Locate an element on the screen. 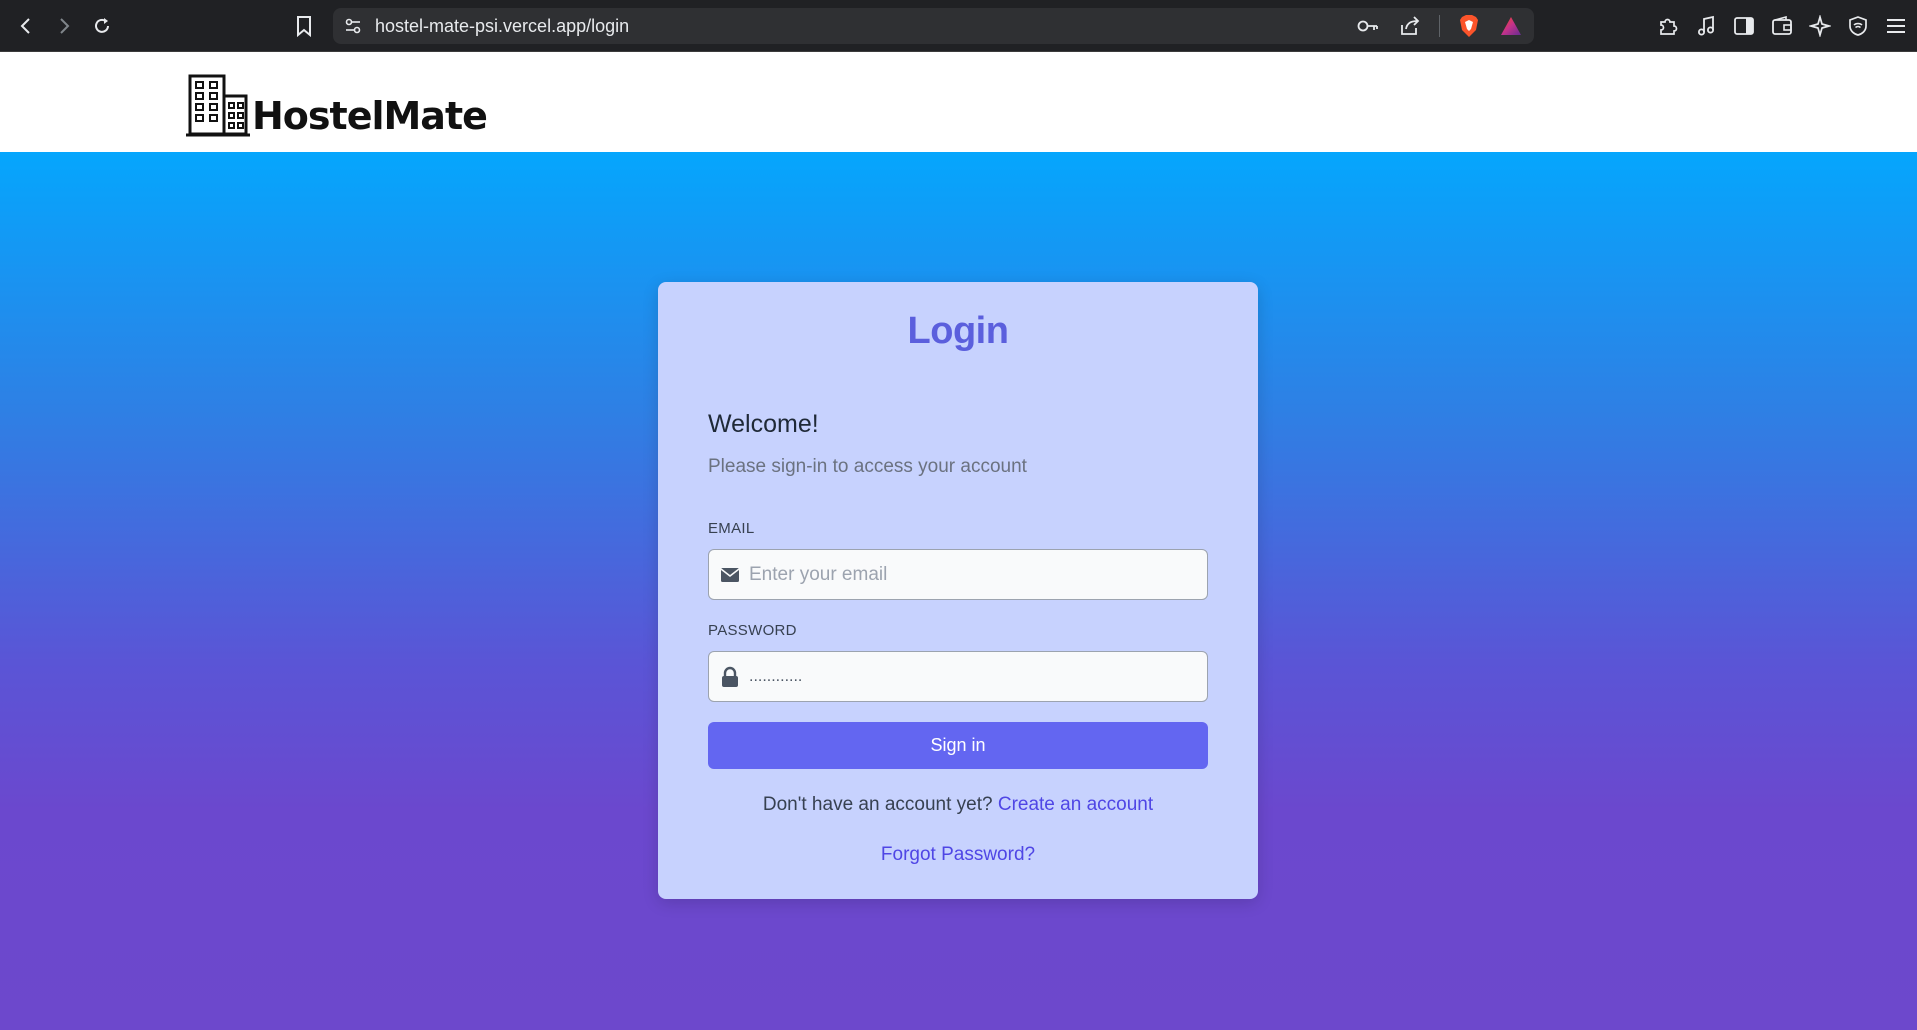 The image size is (1917, 1030). email-field-wrapper is located at coordinates (958, 574).